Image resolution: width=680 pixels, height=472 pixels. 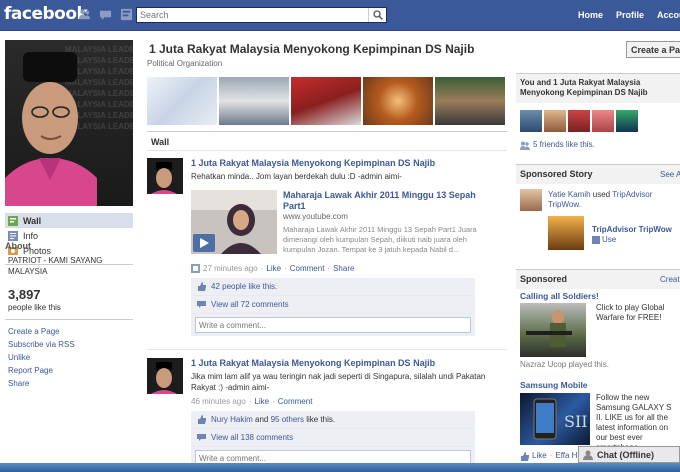 I want to click on about-text: PATRIOT - KAMI SAYANG MALAYSIA, so click(x=55, y=266).